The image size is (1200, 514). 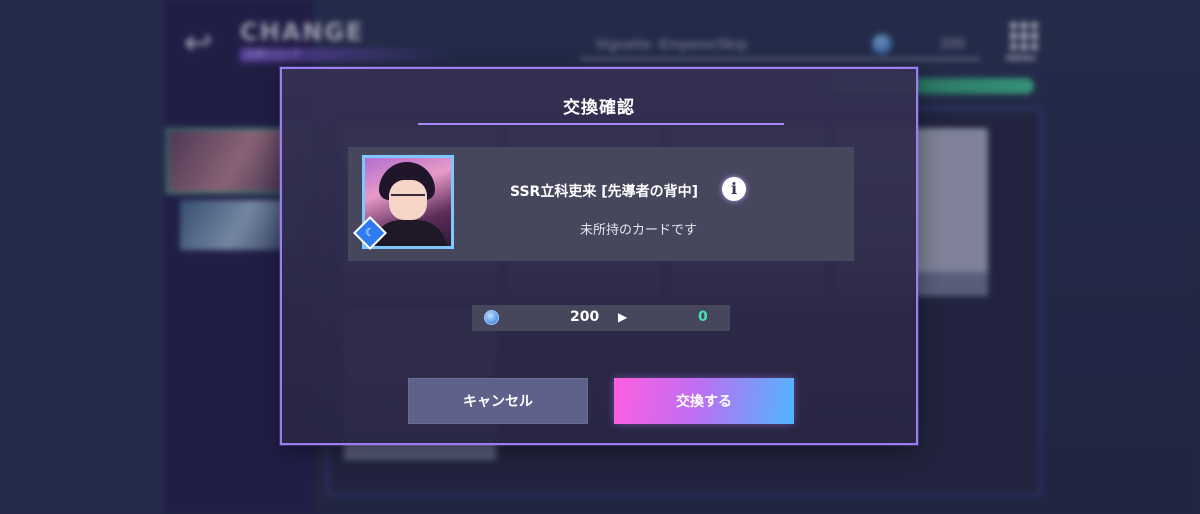 I want to click on card-info-box: ☾ SSR立科吏来 [先導者の背中] i 未所持のカードです, so click(x=601, y=204).